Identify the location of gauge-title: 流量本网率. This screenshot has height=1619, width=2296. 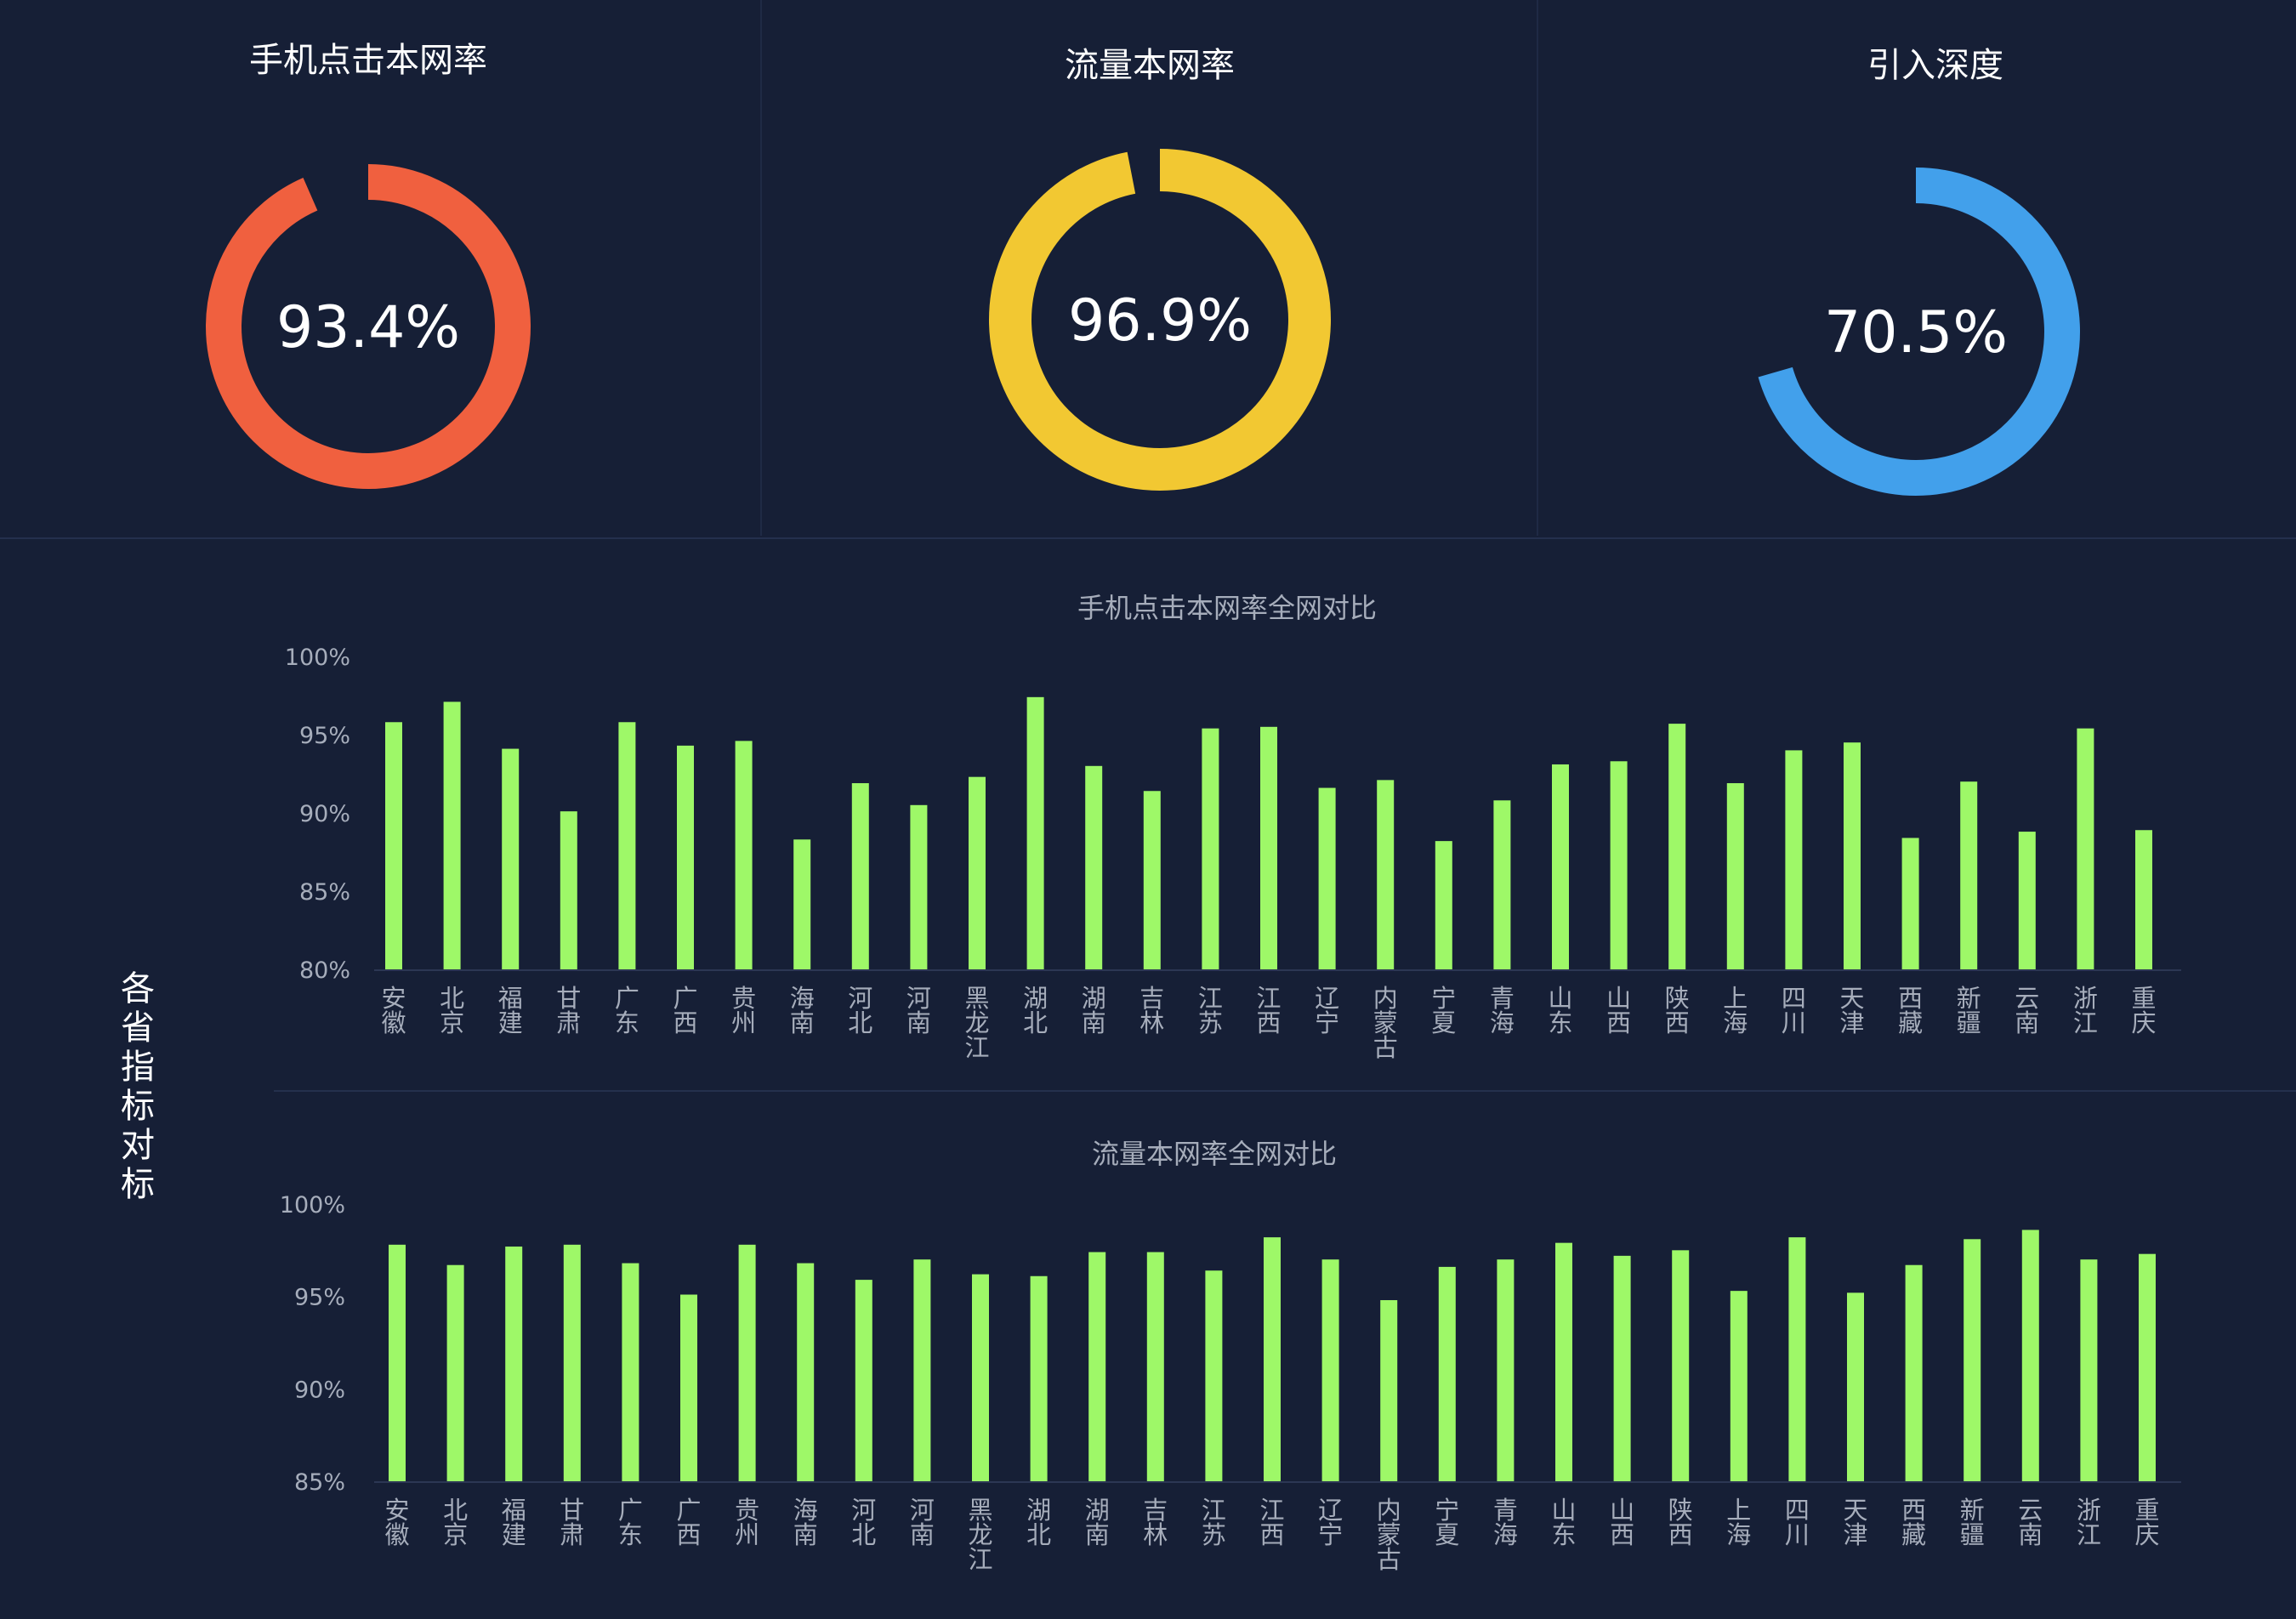
(1150, 65).